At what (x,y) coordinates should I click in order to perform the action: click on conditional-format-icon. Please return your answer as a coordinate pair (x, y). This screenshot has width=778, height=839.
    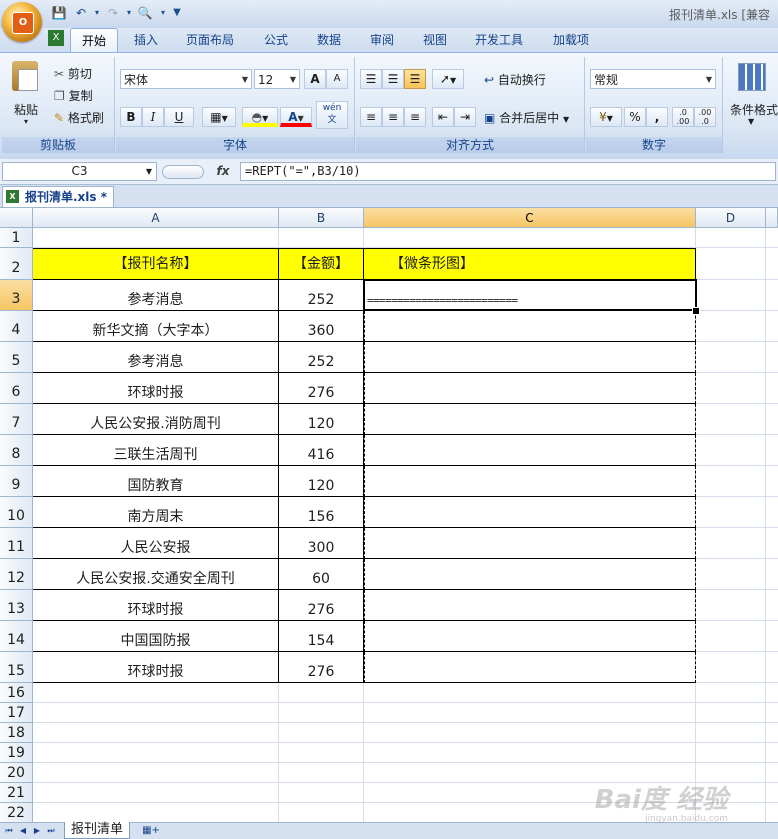
    Looking at the image, I should click on (752, 77).